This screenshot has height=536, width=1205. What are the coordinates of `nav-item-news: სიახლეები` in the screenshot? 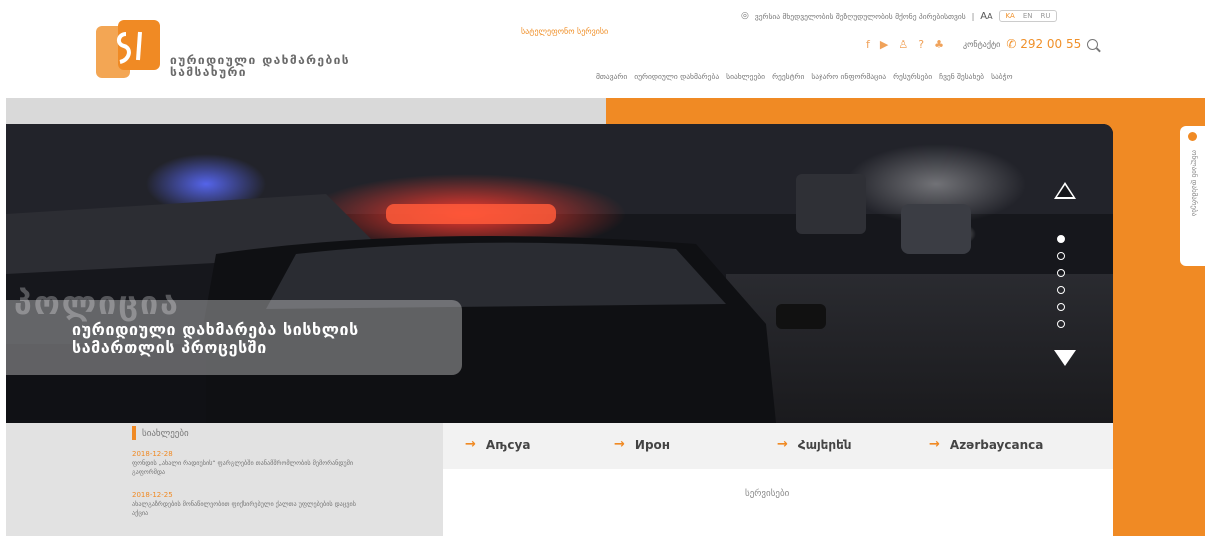 It's located at (745, 76).